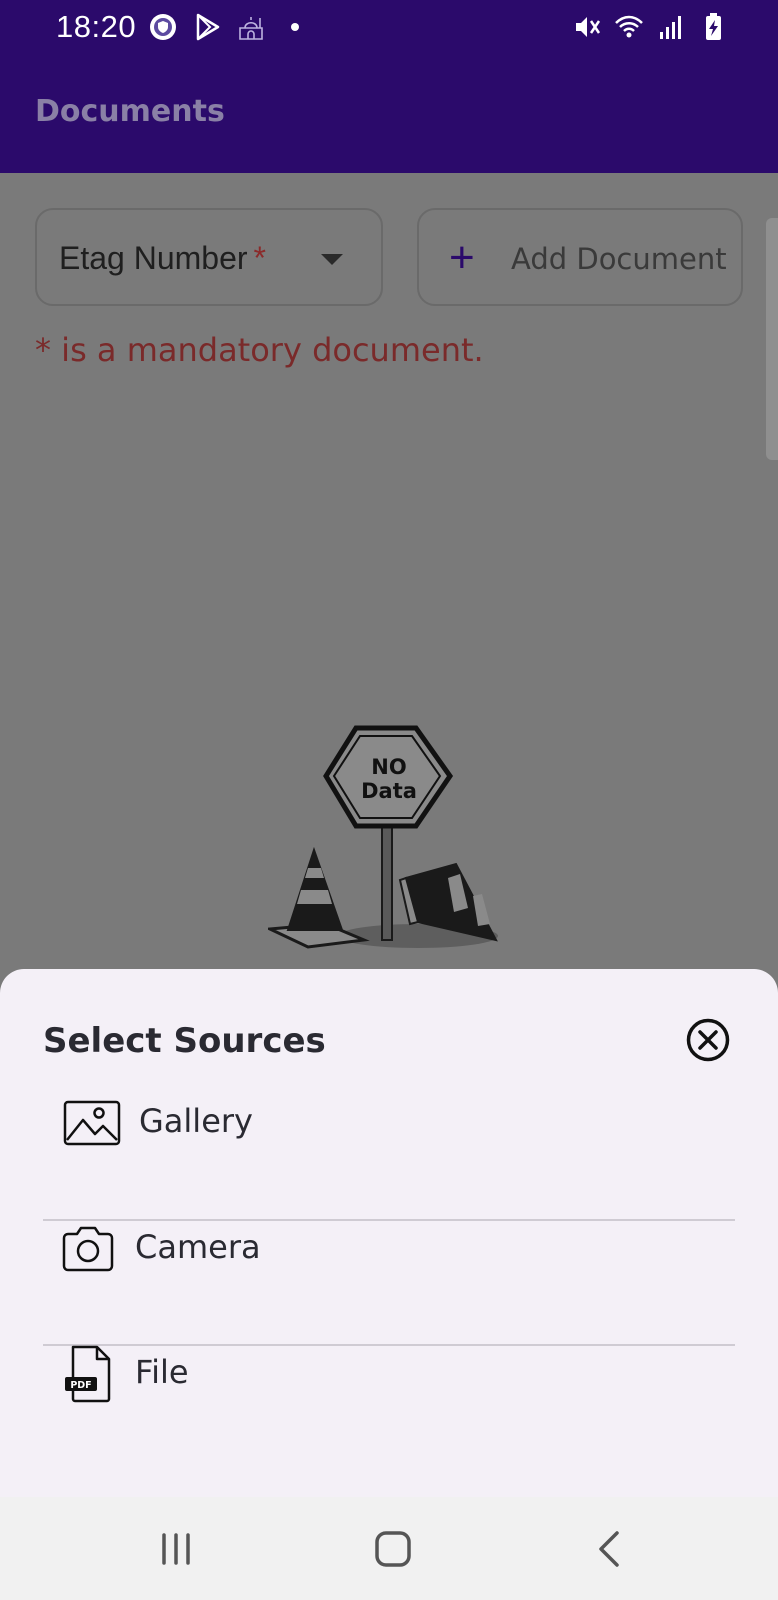 Image resolution: width=778 pixels, height=1600 pixels. Describe the element at coordinates (153, 258) in the screenshot. I see `document-type-value: Etag Number` at that location.